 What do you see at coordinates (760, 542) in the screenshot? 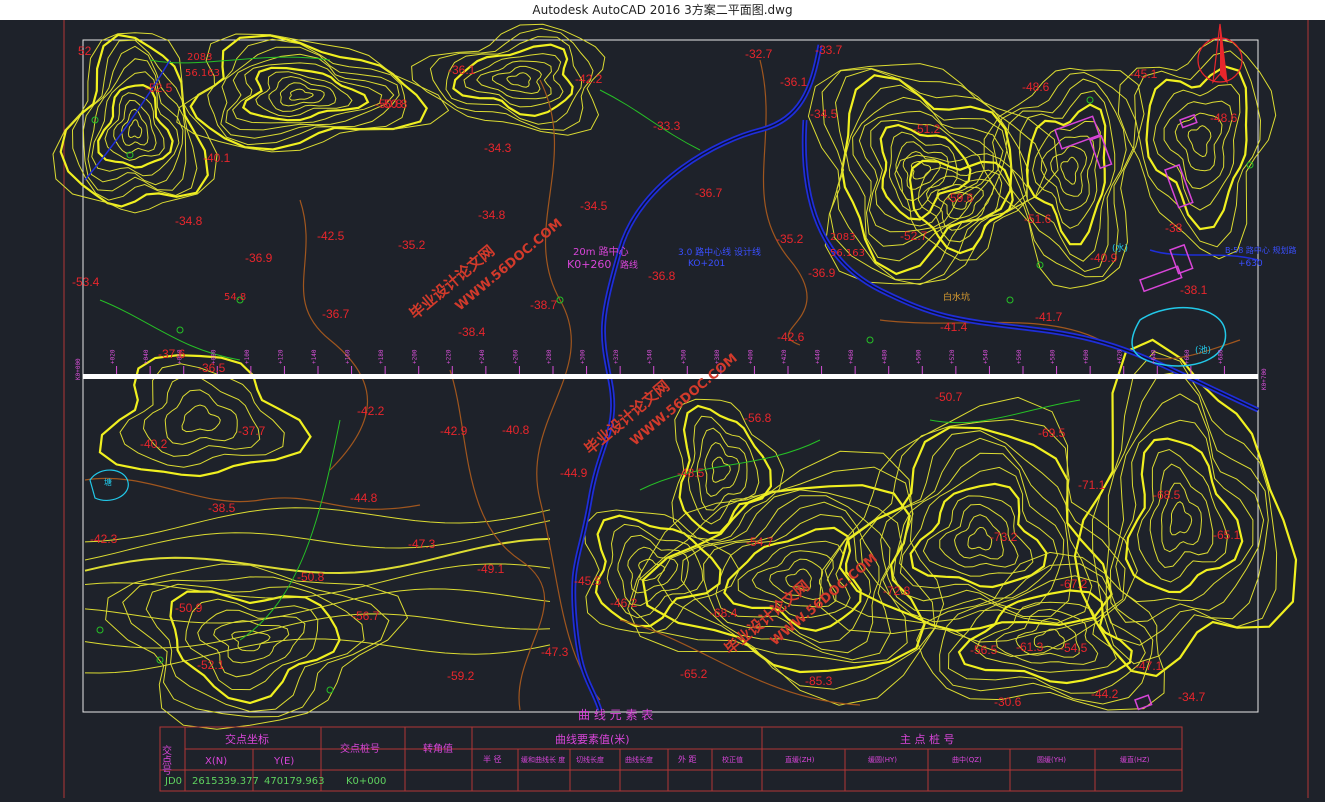
I see `elevation-label: -54.7` at bounding box center [760, 542].